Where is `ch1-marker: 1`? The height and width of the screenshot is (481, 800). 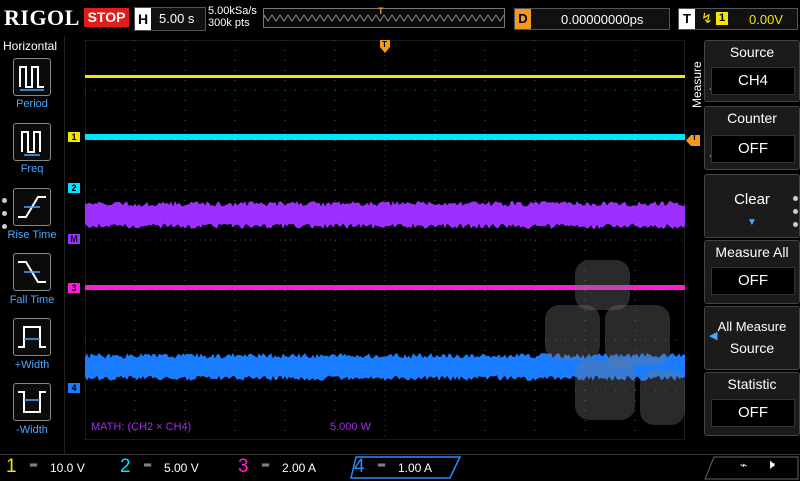 ch1-marker: 1 is located at coordinates (74, 137).